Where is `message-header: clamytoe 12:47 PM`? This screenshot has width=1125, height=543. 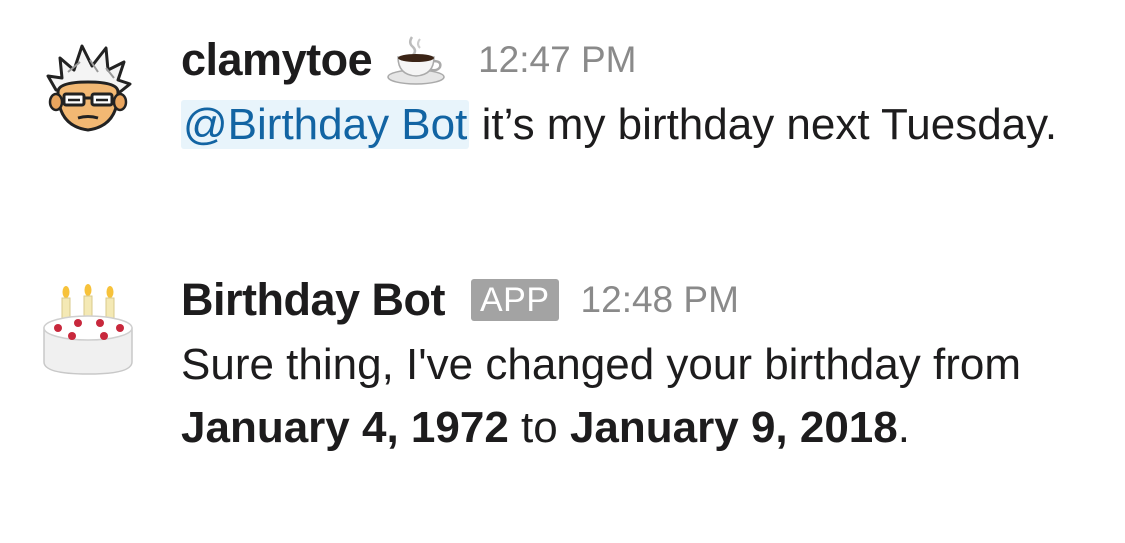 message-header: clamytoe 12:47 PM is located at coordinates (641, 60).